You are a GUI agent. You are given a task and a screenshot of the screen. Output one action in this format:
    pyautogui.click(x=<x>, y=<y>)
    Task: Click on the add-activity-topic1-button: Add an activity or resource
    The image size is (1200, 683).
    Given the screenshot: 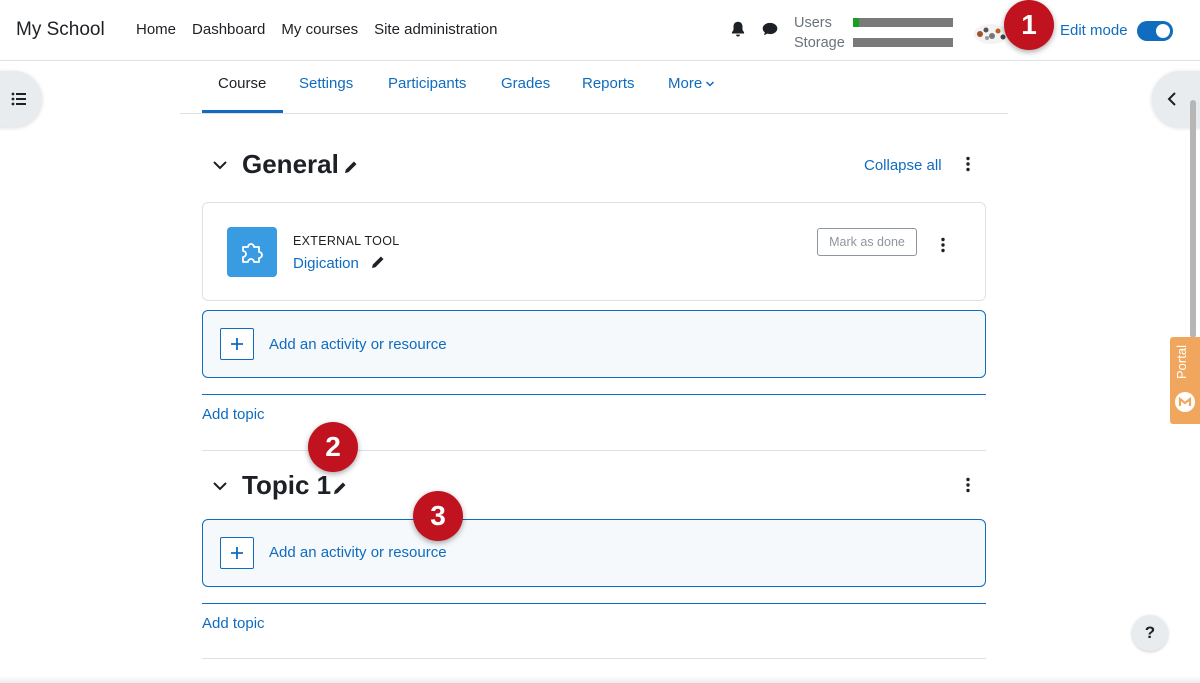 What is the action you would take?
    pyautogui.click(x=594, y=553)
    